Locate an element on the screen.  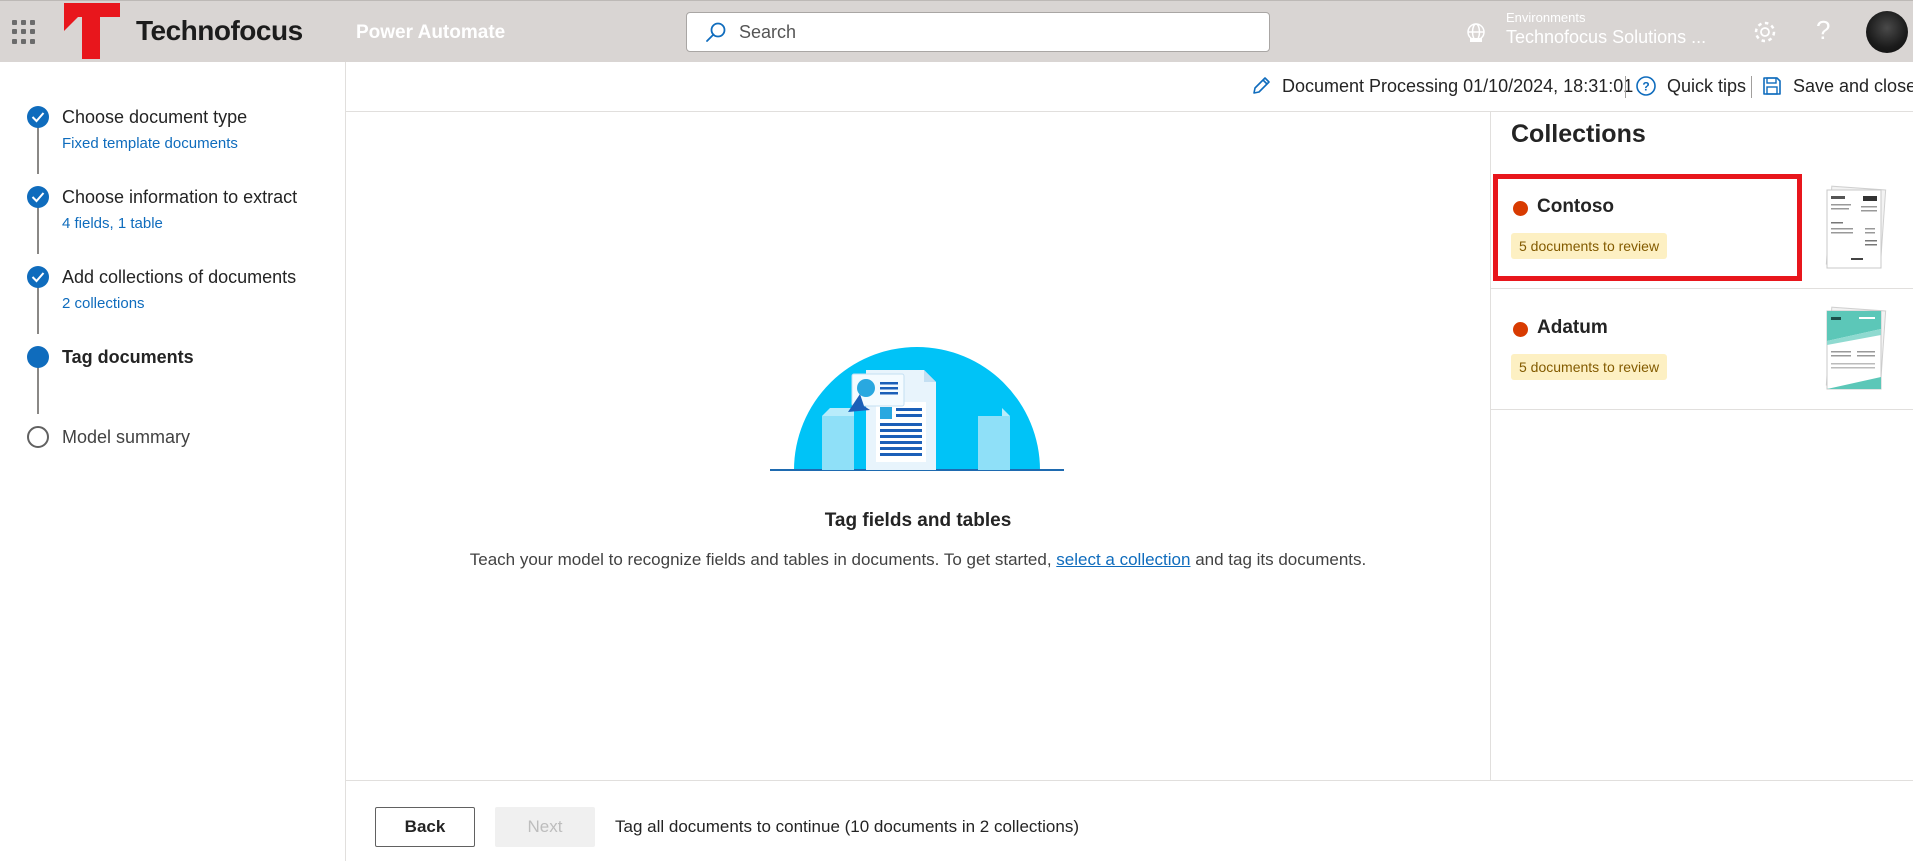
step-title: Choose information to extract is located at coordinates (180, 197).